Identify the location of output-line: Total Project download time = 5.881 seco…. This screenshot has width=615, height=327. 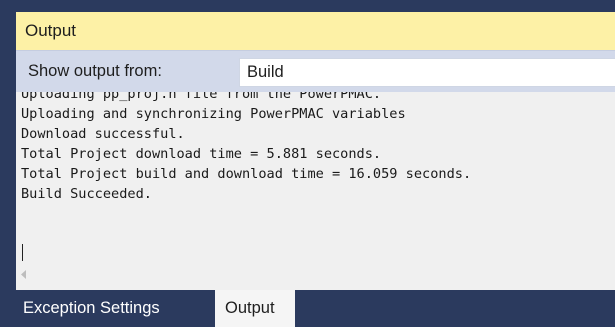
(201, 154).